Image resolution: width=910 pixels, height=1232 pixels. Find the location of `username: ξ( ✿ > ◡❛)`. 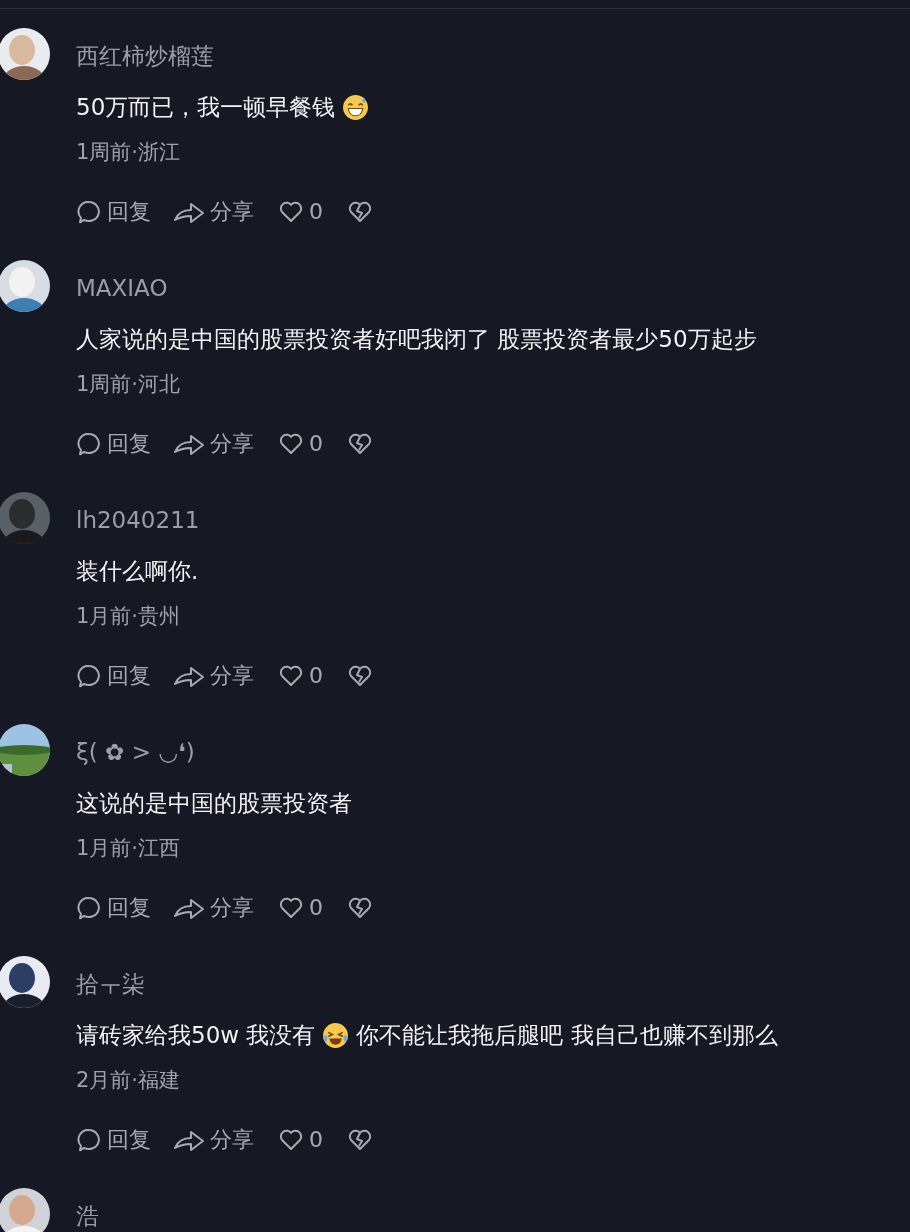

username: ξ( ✿ > ◡❛) is located at coordinates (135, 752).